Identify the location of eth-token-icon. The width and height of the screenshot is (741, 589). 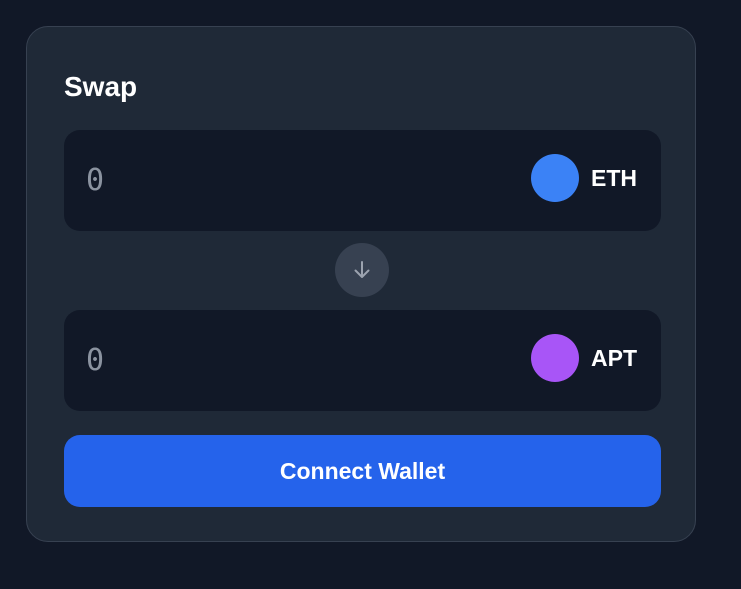
(555, 178).